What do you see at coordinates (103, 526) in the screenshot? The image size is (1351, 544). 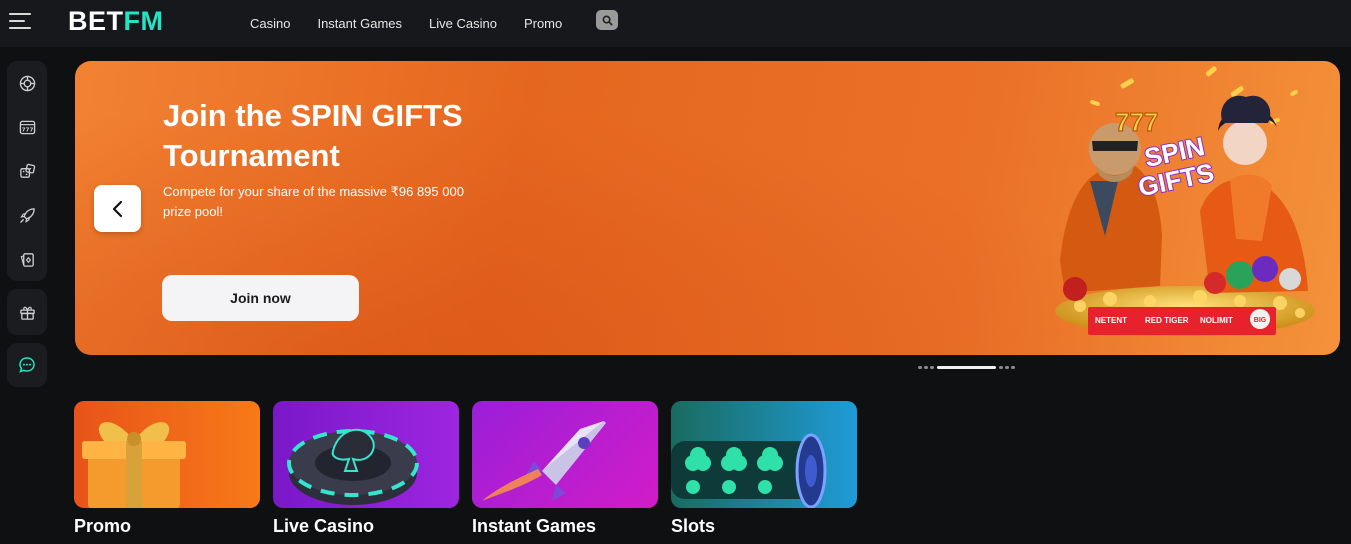 I see `category-label: Promo` at bounding box center [103, 526].